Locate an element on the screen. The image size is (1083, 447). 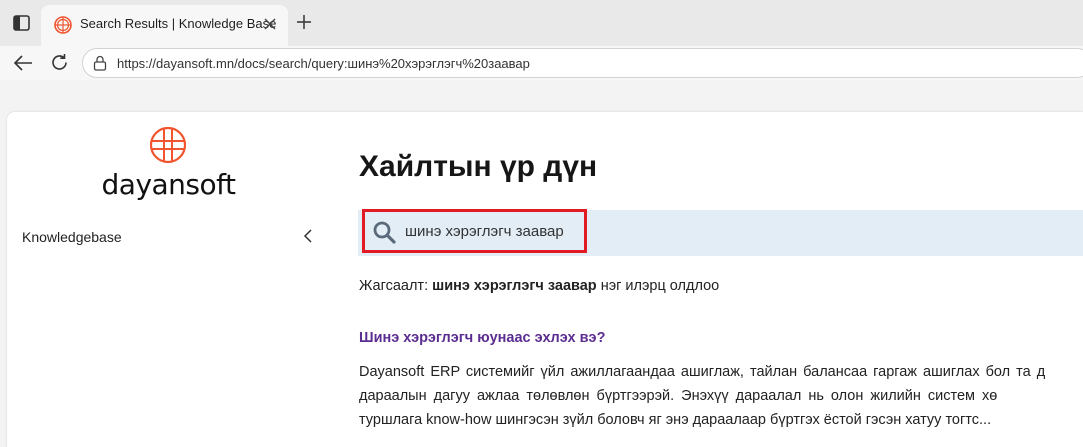
summary-suffix: нэг илэрц олдлоо is located at coordinates (660, 286).